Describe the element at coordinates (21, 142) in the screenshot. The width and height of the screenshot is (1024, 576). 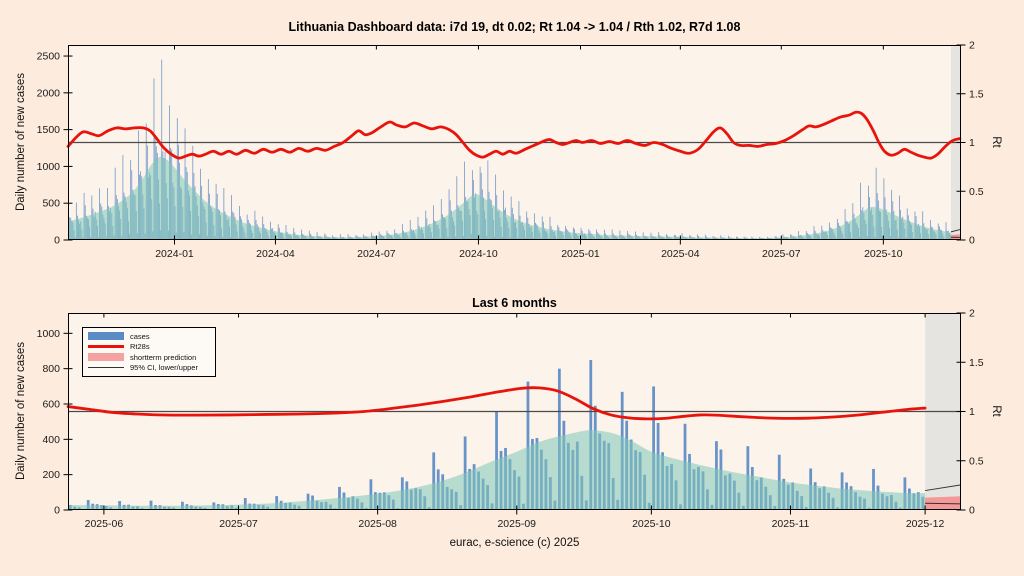
I see `top-left-axis-label: Daily number of new cases` at that location.